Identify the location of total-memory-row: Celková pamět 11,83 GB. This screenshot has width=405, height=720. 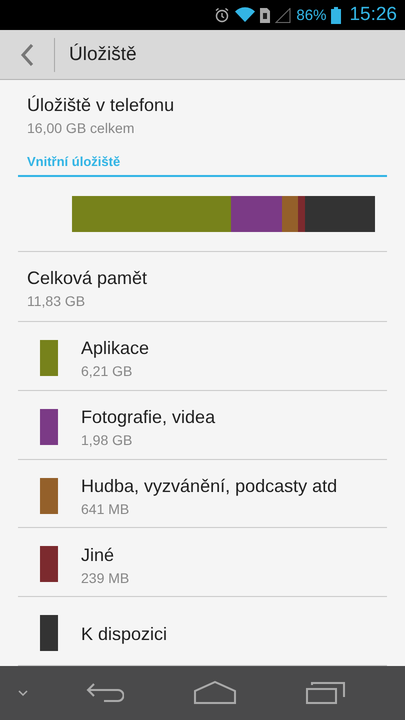
(202, 287).